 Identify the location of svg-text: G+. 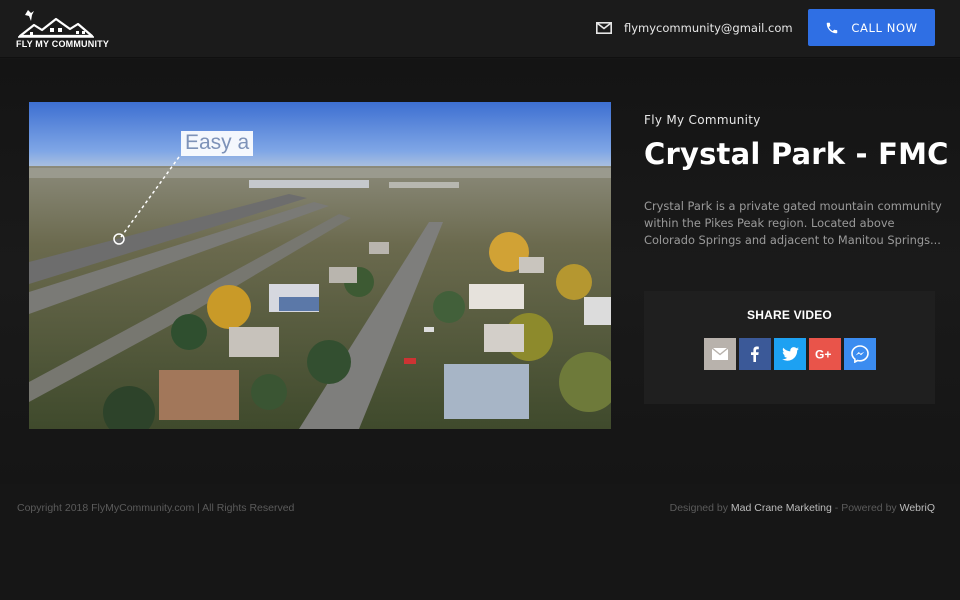
(823, 355).